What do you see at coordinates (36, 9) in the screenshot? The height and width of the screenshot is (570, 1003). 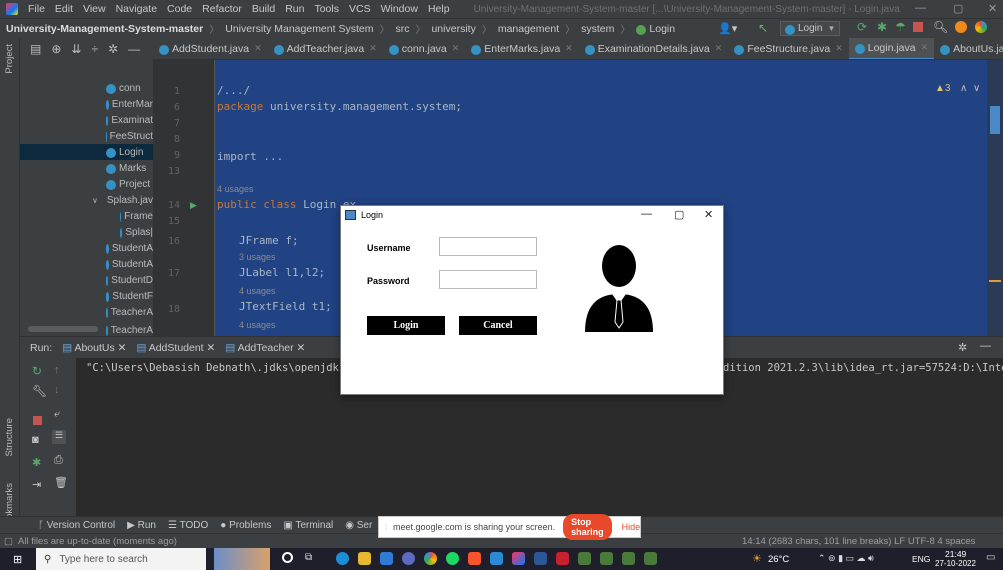 I see `menu-file: File` at bounding box center [36, 9].